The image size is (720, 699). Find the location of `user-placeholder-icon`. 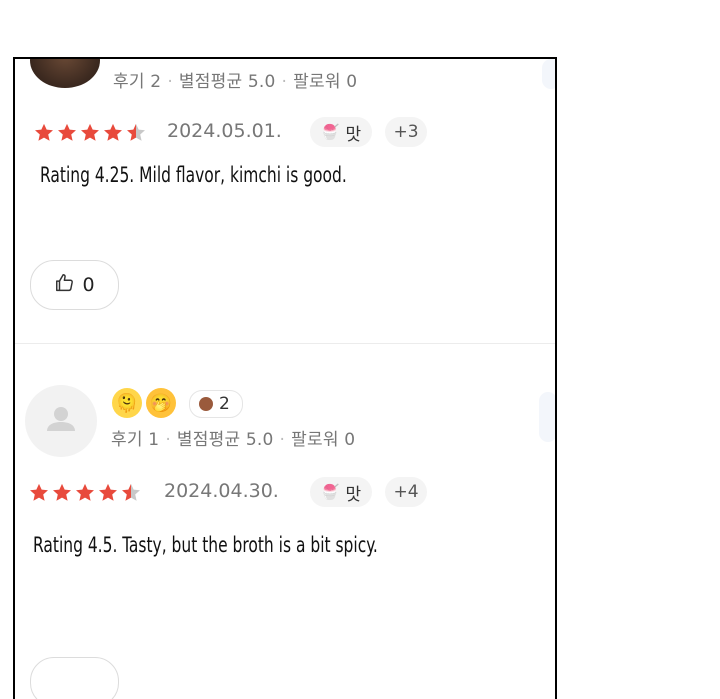

user-placeholder-icon is located at coordinates (61, 419).